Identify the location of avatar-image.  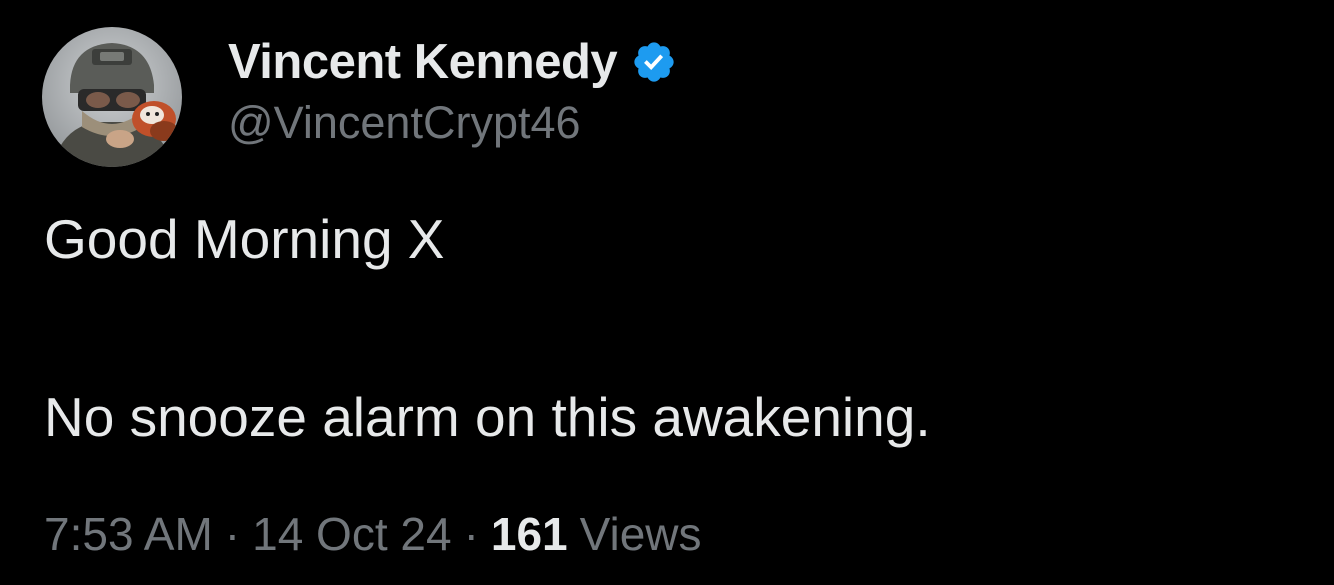
(112, 97).